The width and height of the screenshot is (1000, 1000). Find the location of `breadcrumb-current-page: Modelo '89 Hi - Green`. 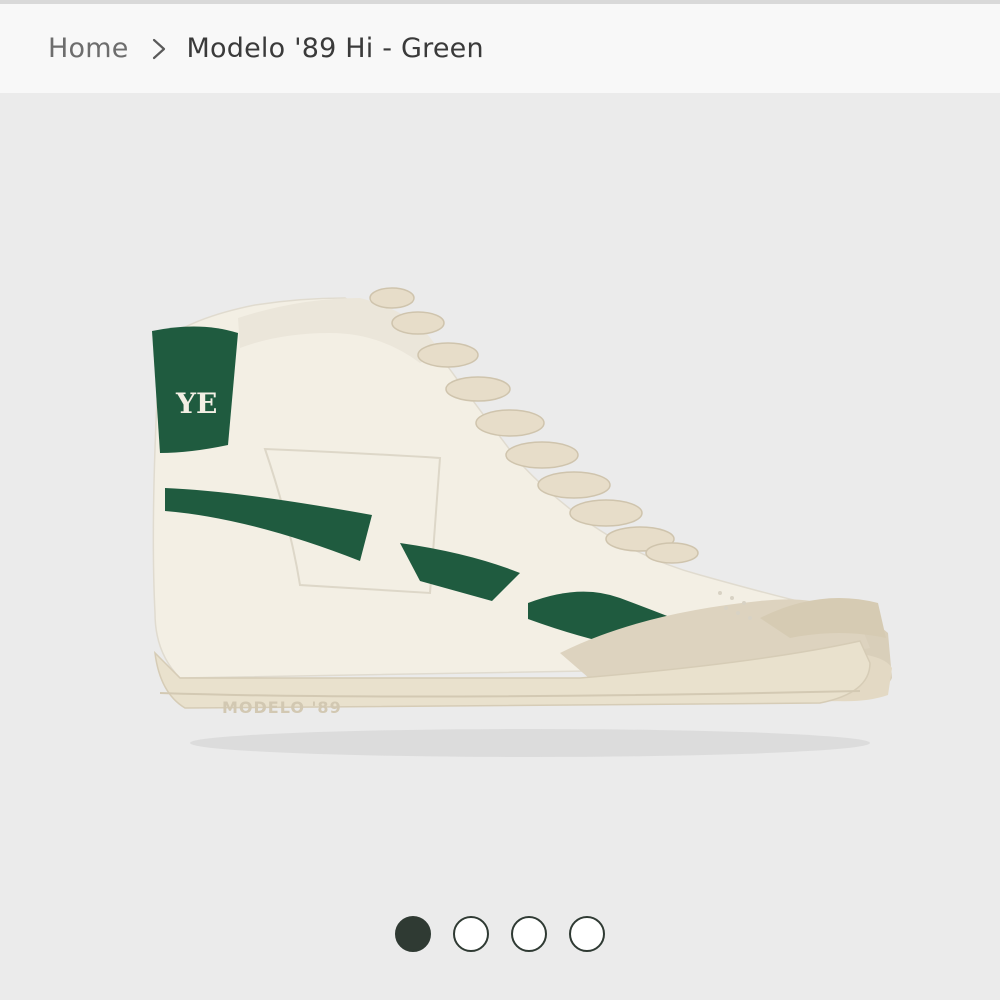

breadcrumb-current-page: Modelo '89 Hi - Green is located at coordinates (335, 48).